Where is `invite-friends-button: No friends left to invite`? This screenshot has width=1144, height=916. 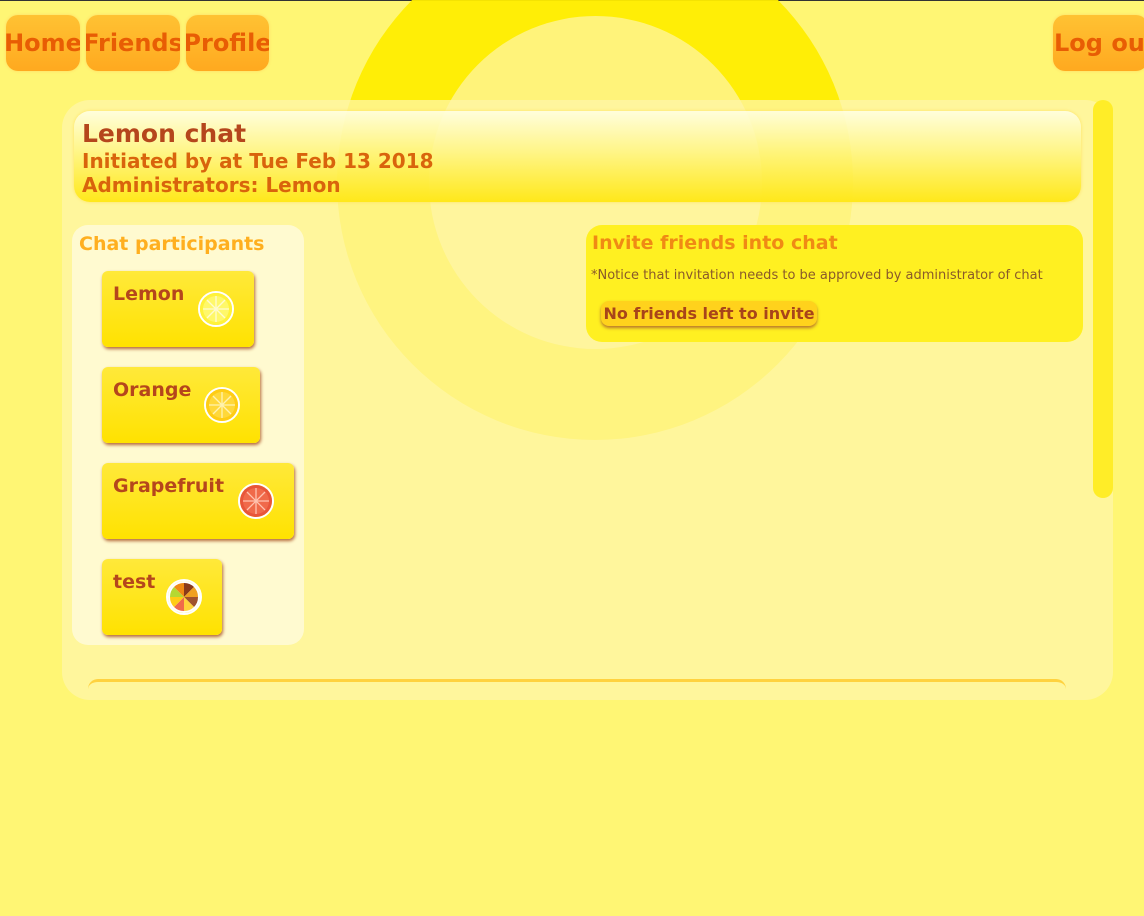 invite-friends-button: No friends left to invite is located at coordinates (709, 313).